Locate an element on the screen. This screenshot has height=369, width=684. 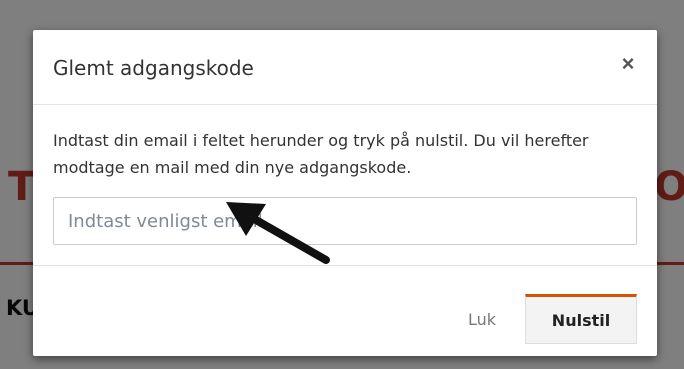
close-button: Luk is located at coordinates (482, 319).